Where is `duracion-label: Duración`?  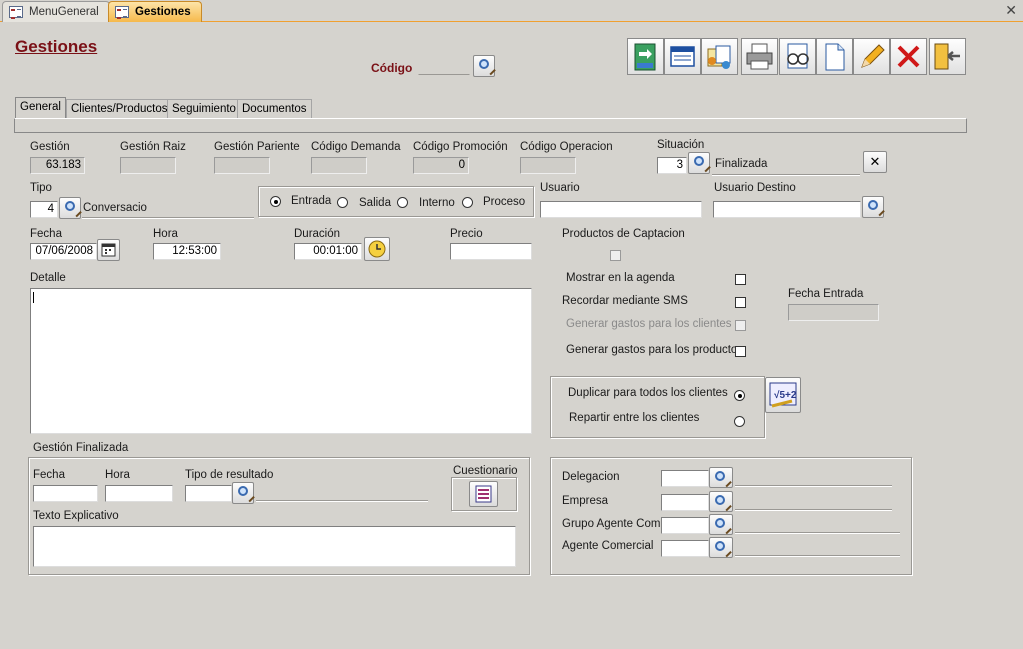
duracion-label: Duración is located at coordinates (317, 234).